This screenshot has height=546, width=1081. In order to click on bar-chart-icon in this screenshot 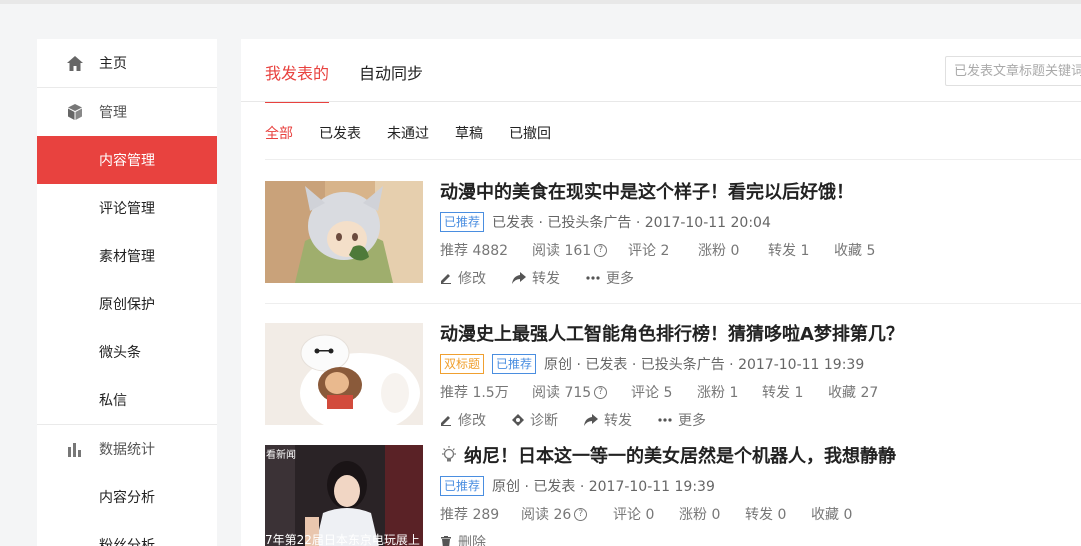, I will do `click(75, 449)`.